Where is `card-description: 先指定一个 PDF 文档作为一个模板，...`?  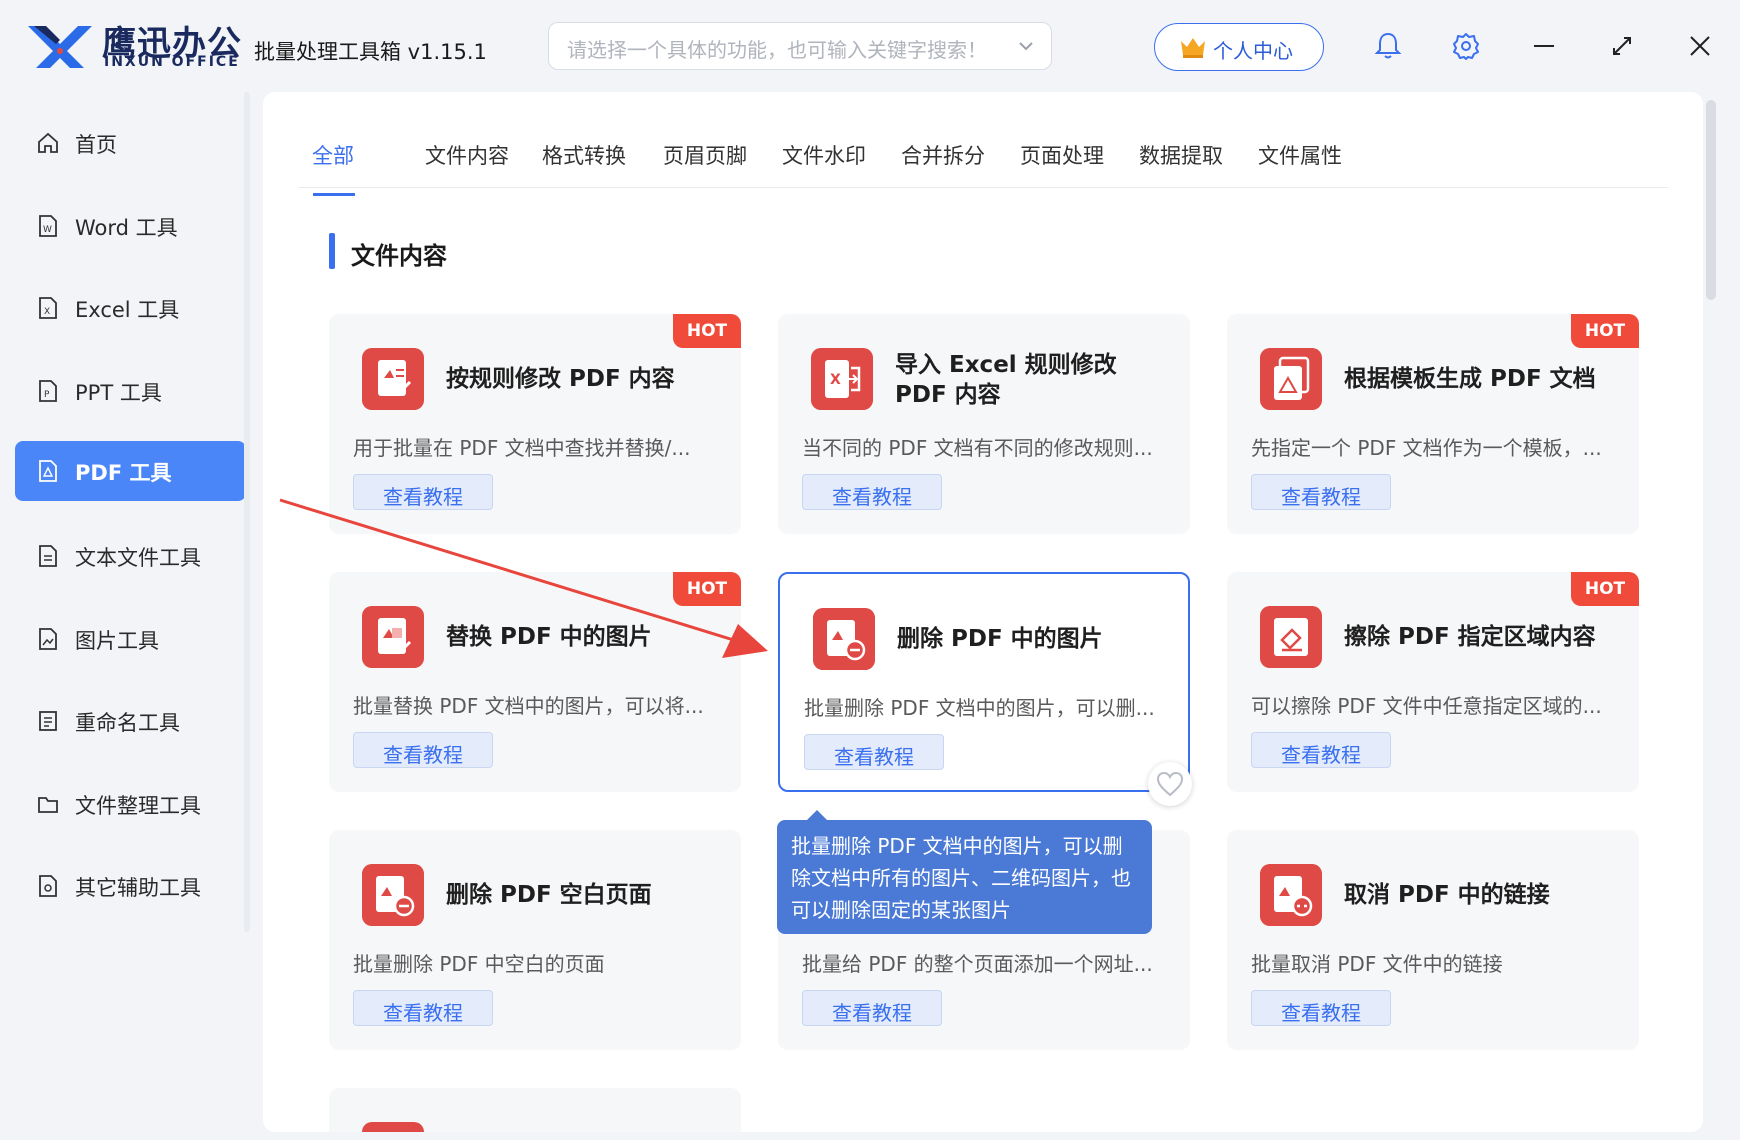
card-description: 先指定一个 PDF 文档作为一个模板，... is located at coordinates (1426, 448).